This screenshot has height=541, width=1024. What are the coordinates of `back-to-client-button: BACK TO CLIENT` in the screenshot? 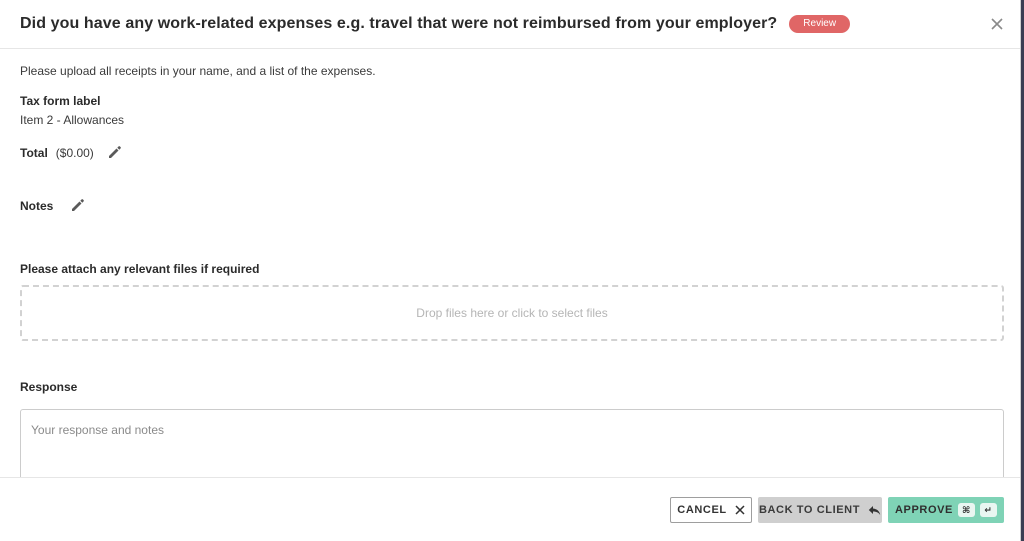 It's located at (820, 510).